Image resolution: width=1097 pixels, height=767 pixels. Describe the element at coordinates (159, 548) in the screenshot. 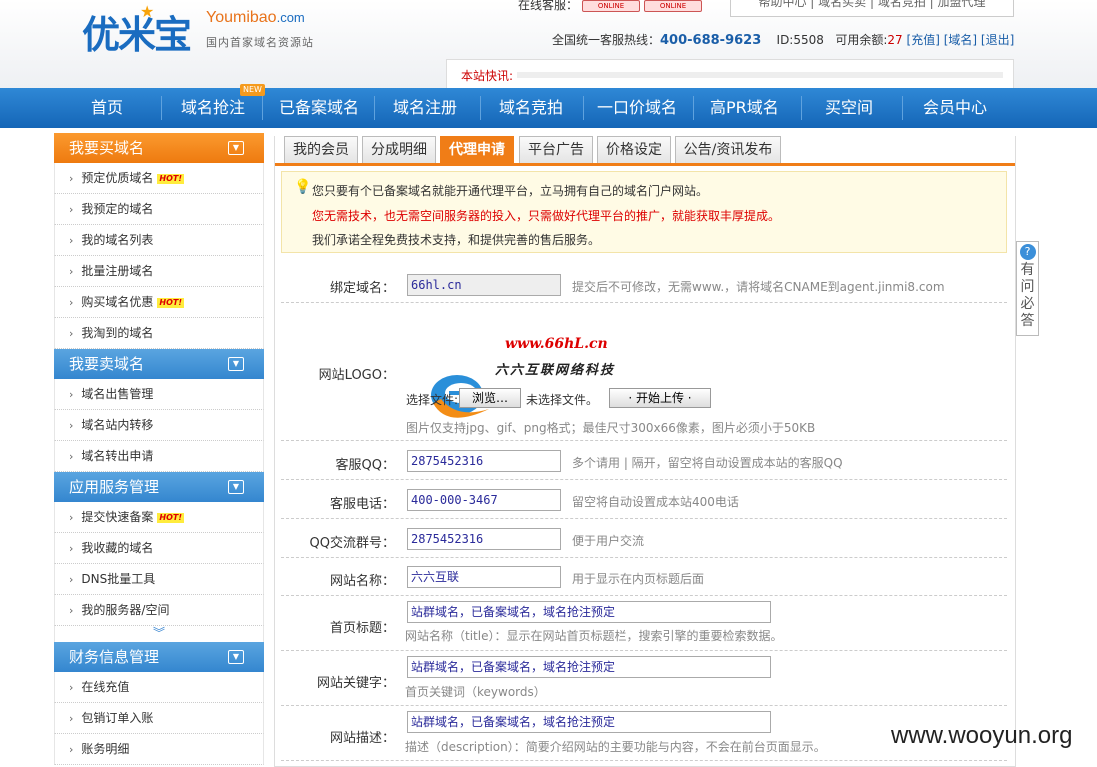

I see `sidebar-item-favorites: › 我收藏的域名` at that location.